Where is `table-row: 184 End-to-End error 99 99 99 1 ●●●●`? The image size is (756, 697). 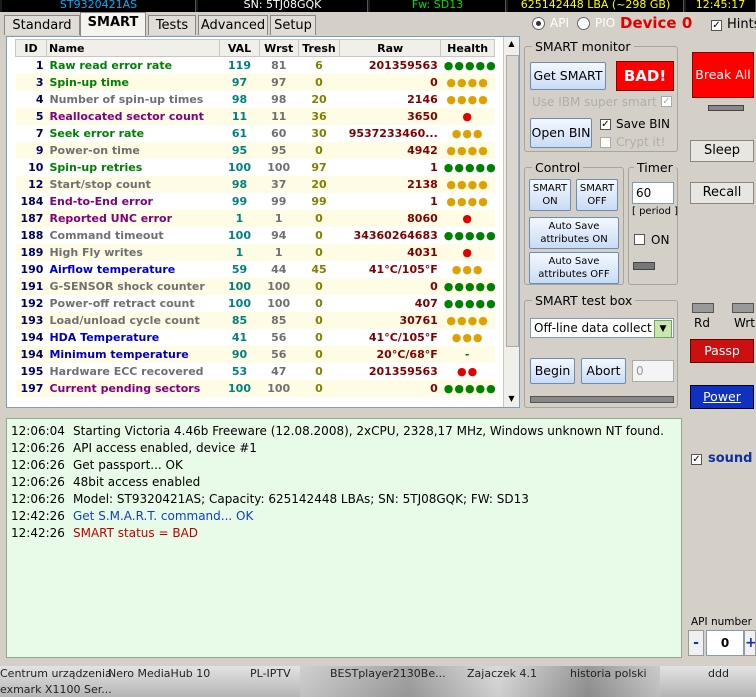 table-row: 184 End-to-End error 99 99 99 1 ●●●● is located at coordinates (255, 201).